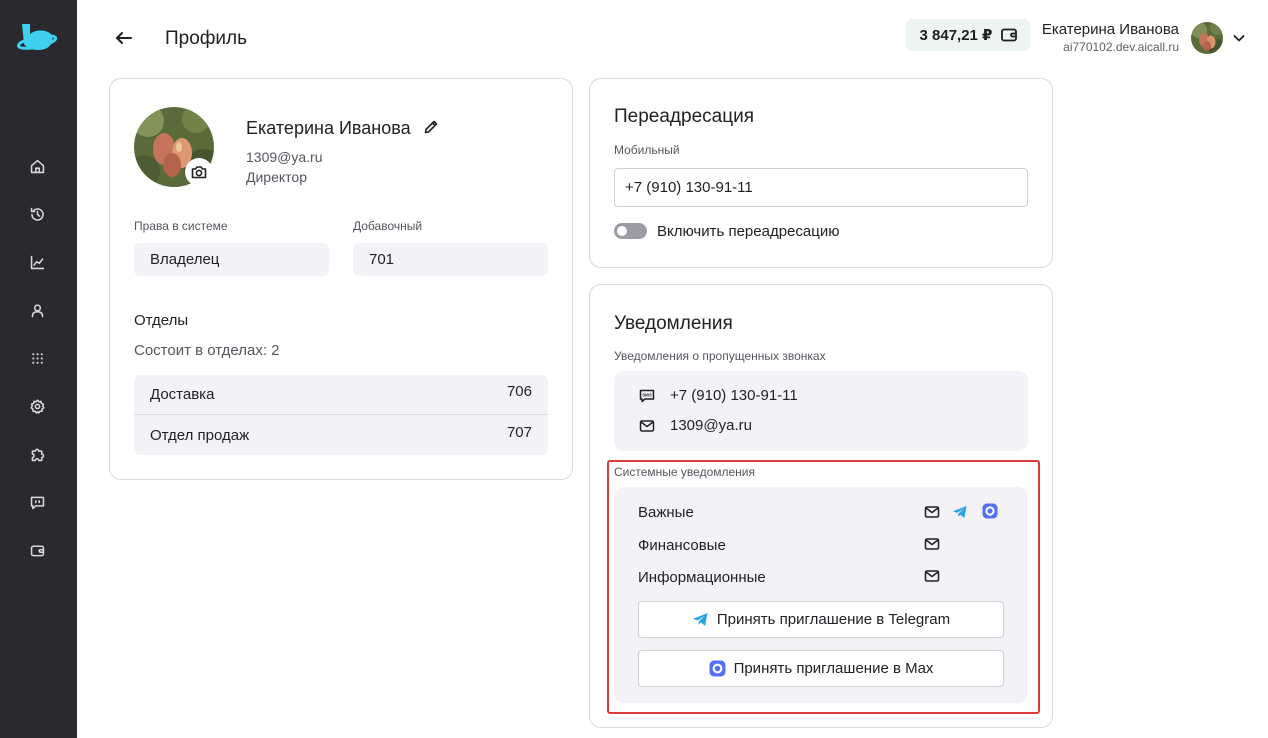 This screenshot has width=1268, height=738. What do you see at coordinates (711, 425) in the screenshot?
I see `missed-calls-email: 1309@ya.ru` at bounding box center [711, 425].